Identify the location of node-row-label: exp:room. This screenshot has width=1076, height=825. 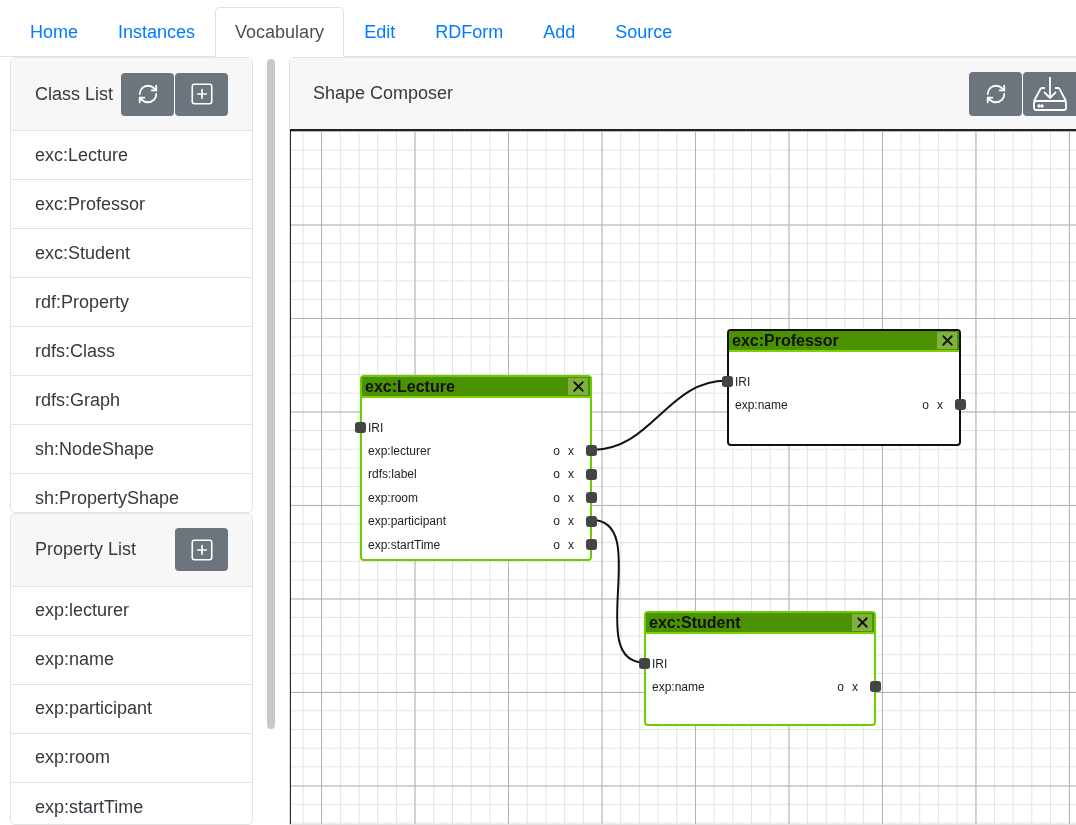
(394, 497).